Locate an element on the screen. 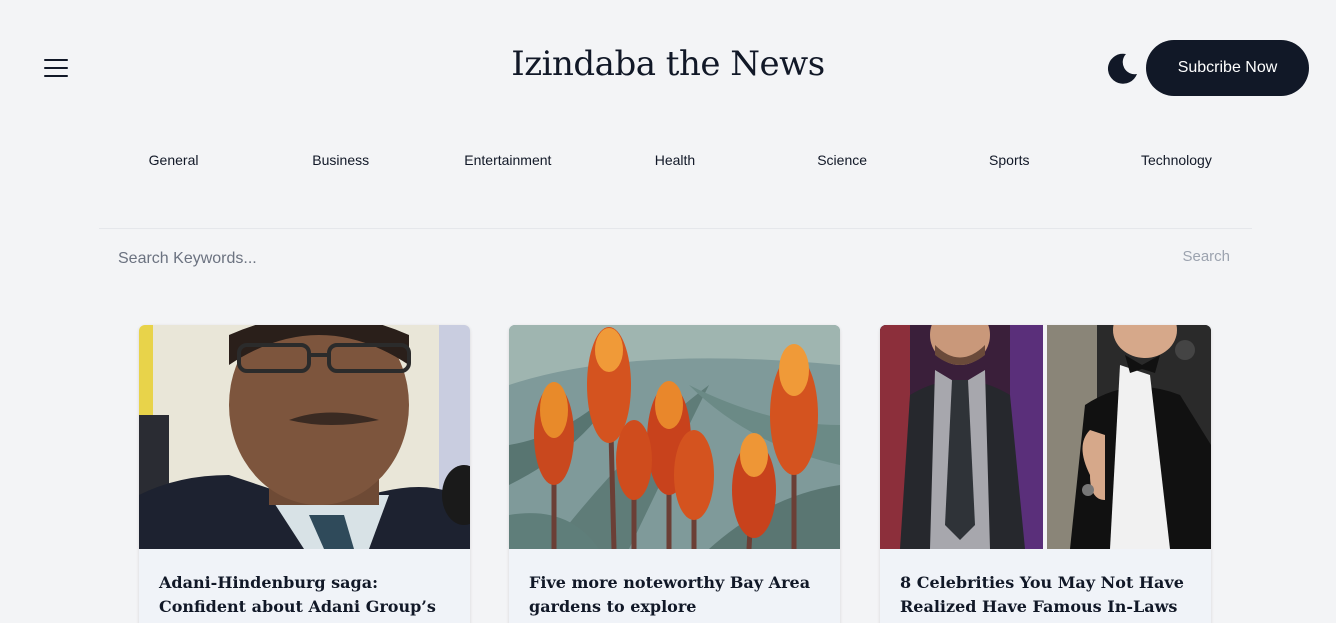 Image resolution: width=1336 pixels, height=623 pixels. category-science: Science is located at coordinates (842, 163).